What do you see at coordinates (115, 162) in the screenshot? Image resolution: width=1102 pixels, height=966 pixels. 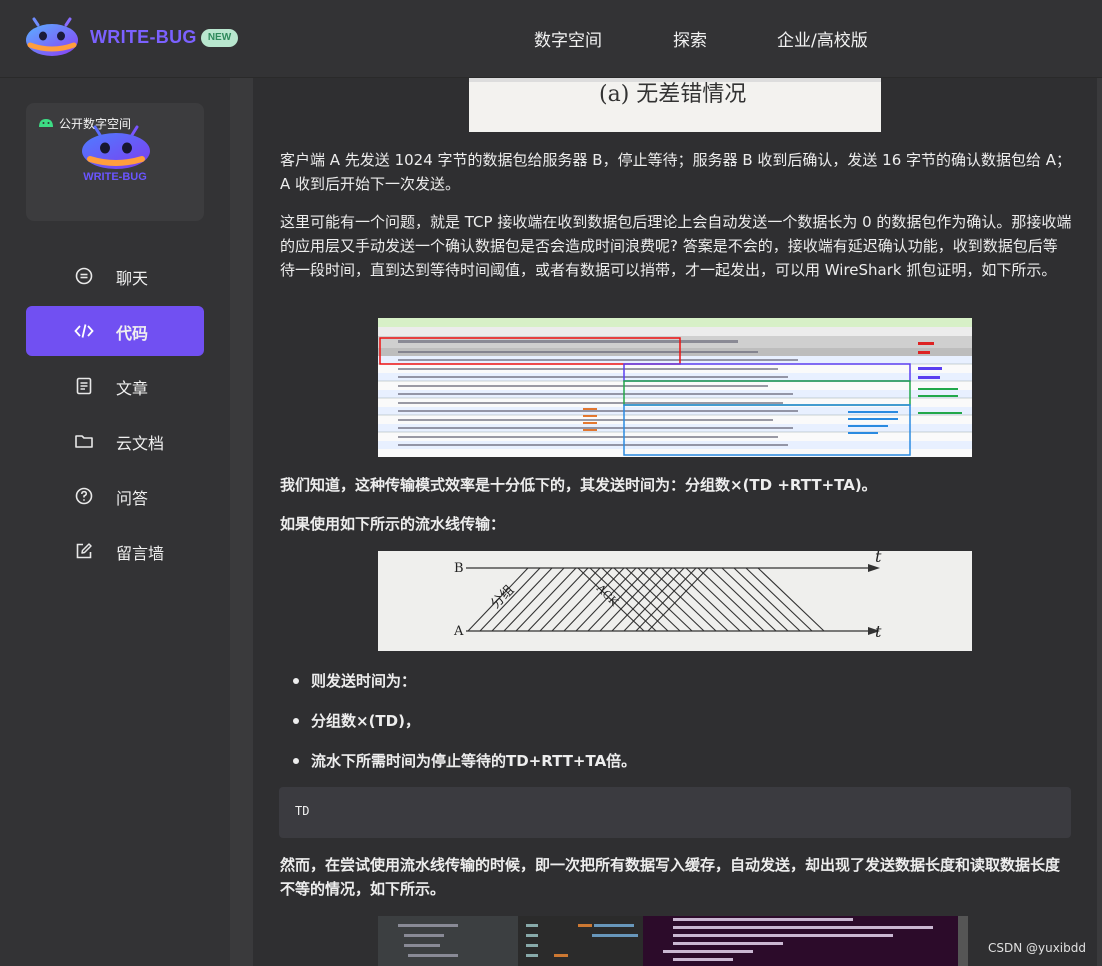 I see `public-space-card: 公开数字空间 WRITE-BUG` at bounding box center [115, 162].